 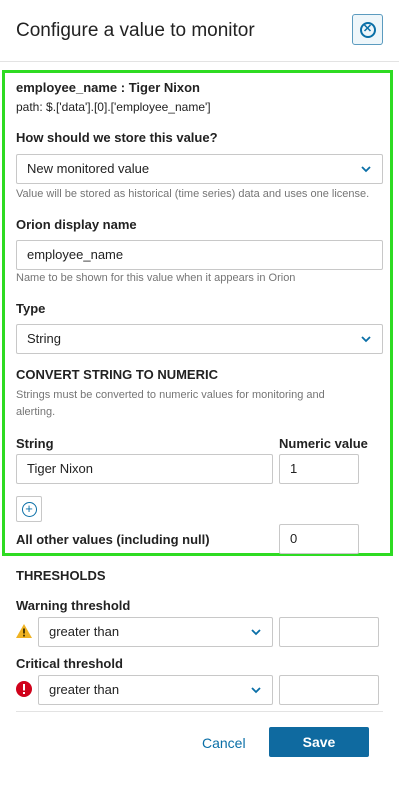 What do you see at coordinates (113, 107) in the screenshot?
I see `property-path: path: $.['data'].[0].['employee_name']` at bounding box center [113, 107].